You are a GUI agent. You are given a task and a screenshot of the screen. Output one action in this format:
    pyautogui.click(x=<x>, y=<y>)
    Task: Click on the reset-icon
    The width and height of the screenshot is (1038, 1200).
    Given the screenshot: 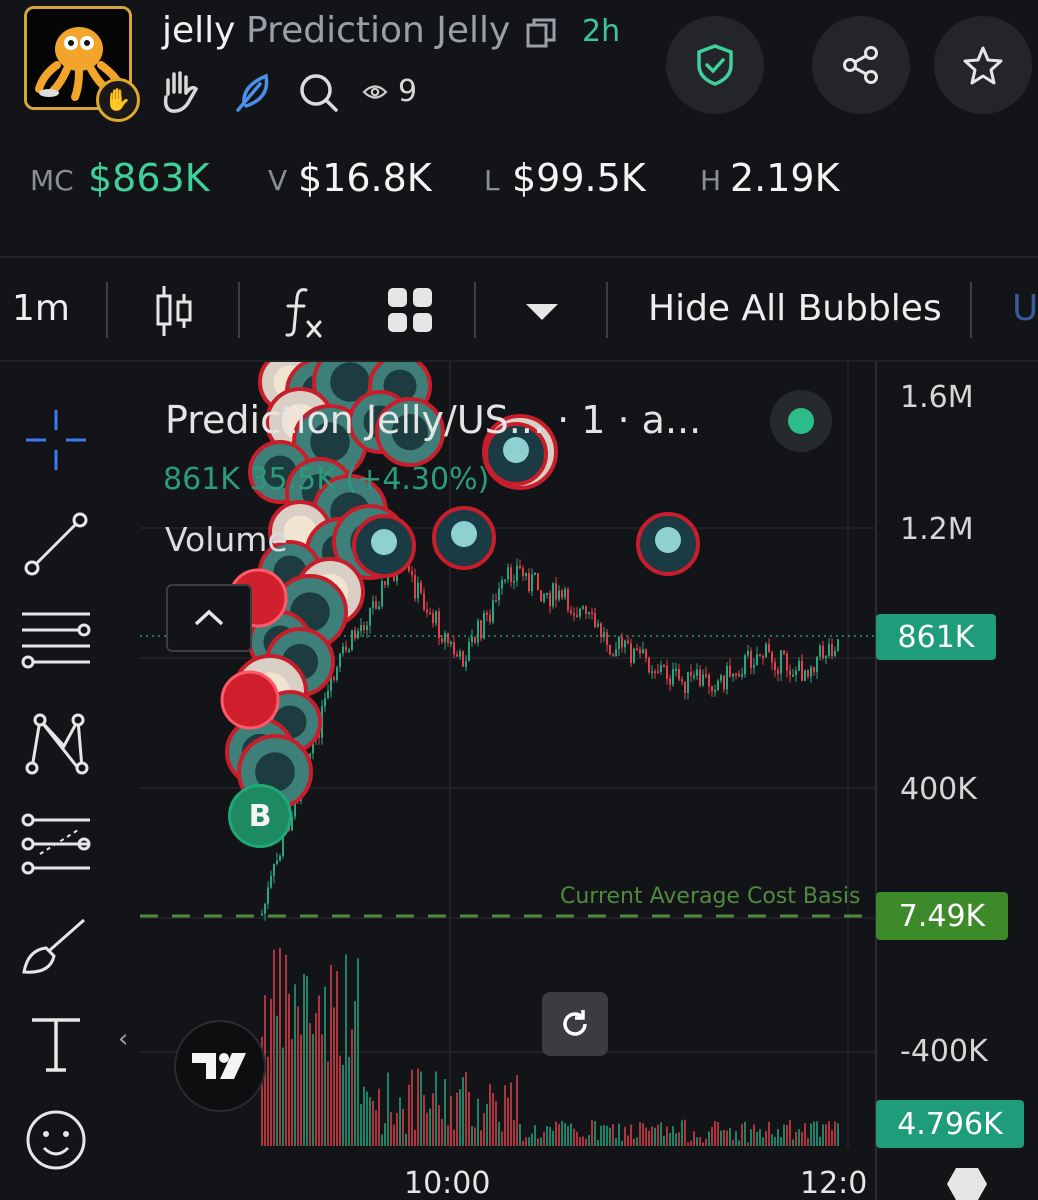 What is the action you would take?
    pyautogui.click(x=575, y=1023)
    